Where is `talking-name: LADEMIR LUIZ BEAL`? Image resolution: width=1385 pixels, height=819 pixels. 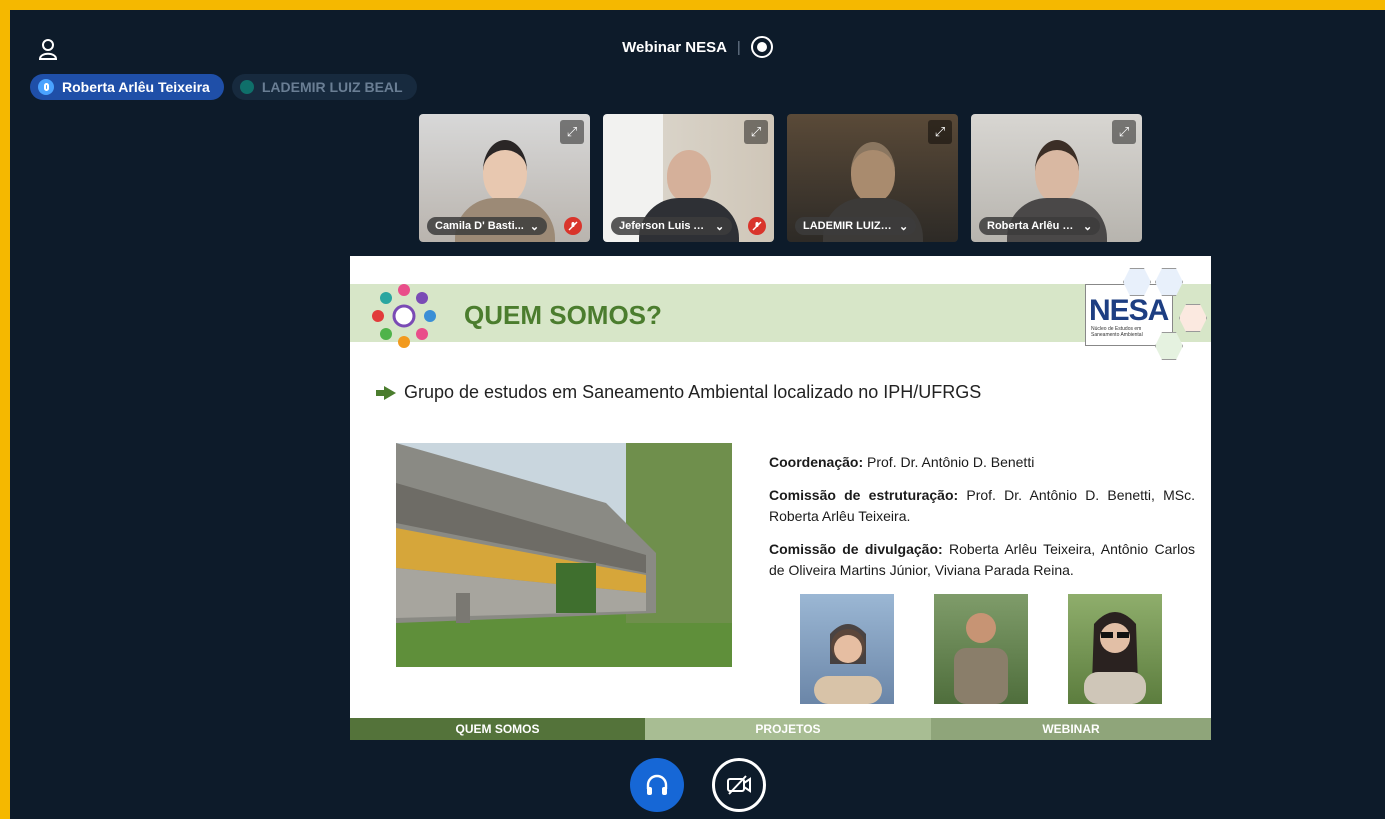 talking-name: LADEMIR LUIZ BEAL is located at coordinates (332, 87).